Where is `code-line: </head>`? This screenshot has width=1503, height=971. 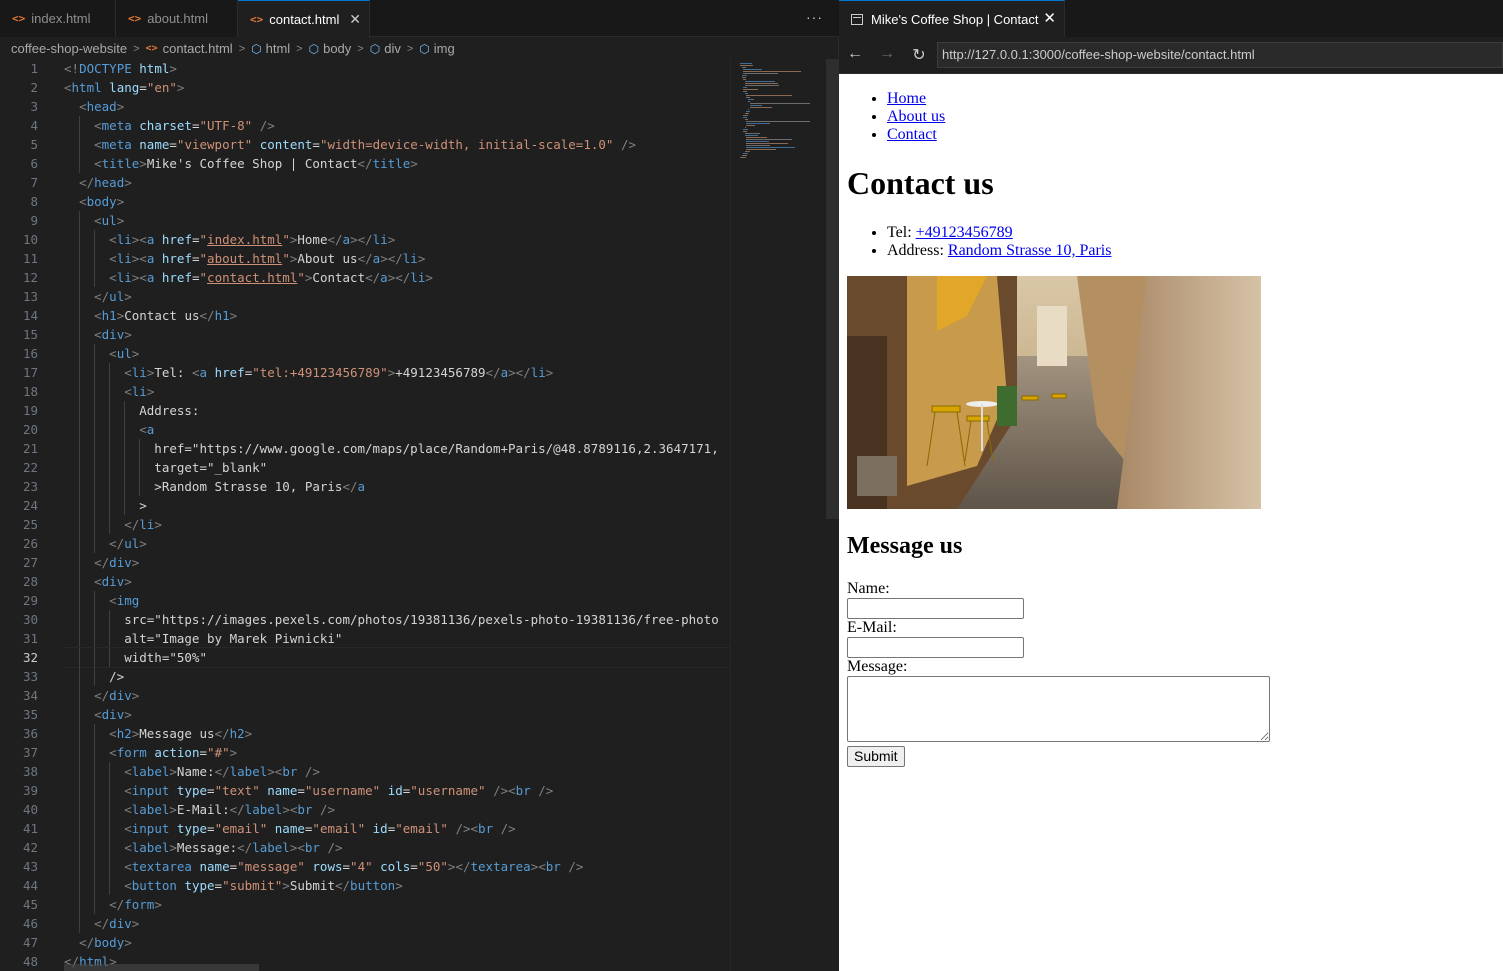
code-line: </head> is located at coordinates (397, 182).